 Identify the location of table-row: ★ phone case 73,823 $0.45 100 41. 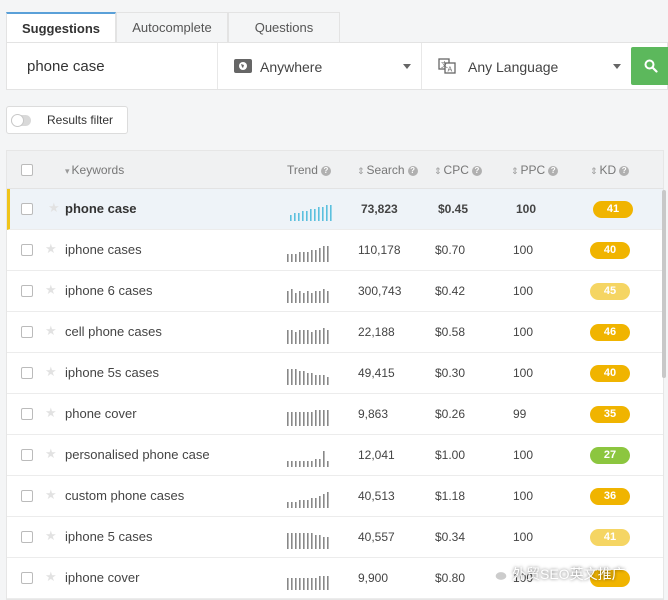
(335, 209).